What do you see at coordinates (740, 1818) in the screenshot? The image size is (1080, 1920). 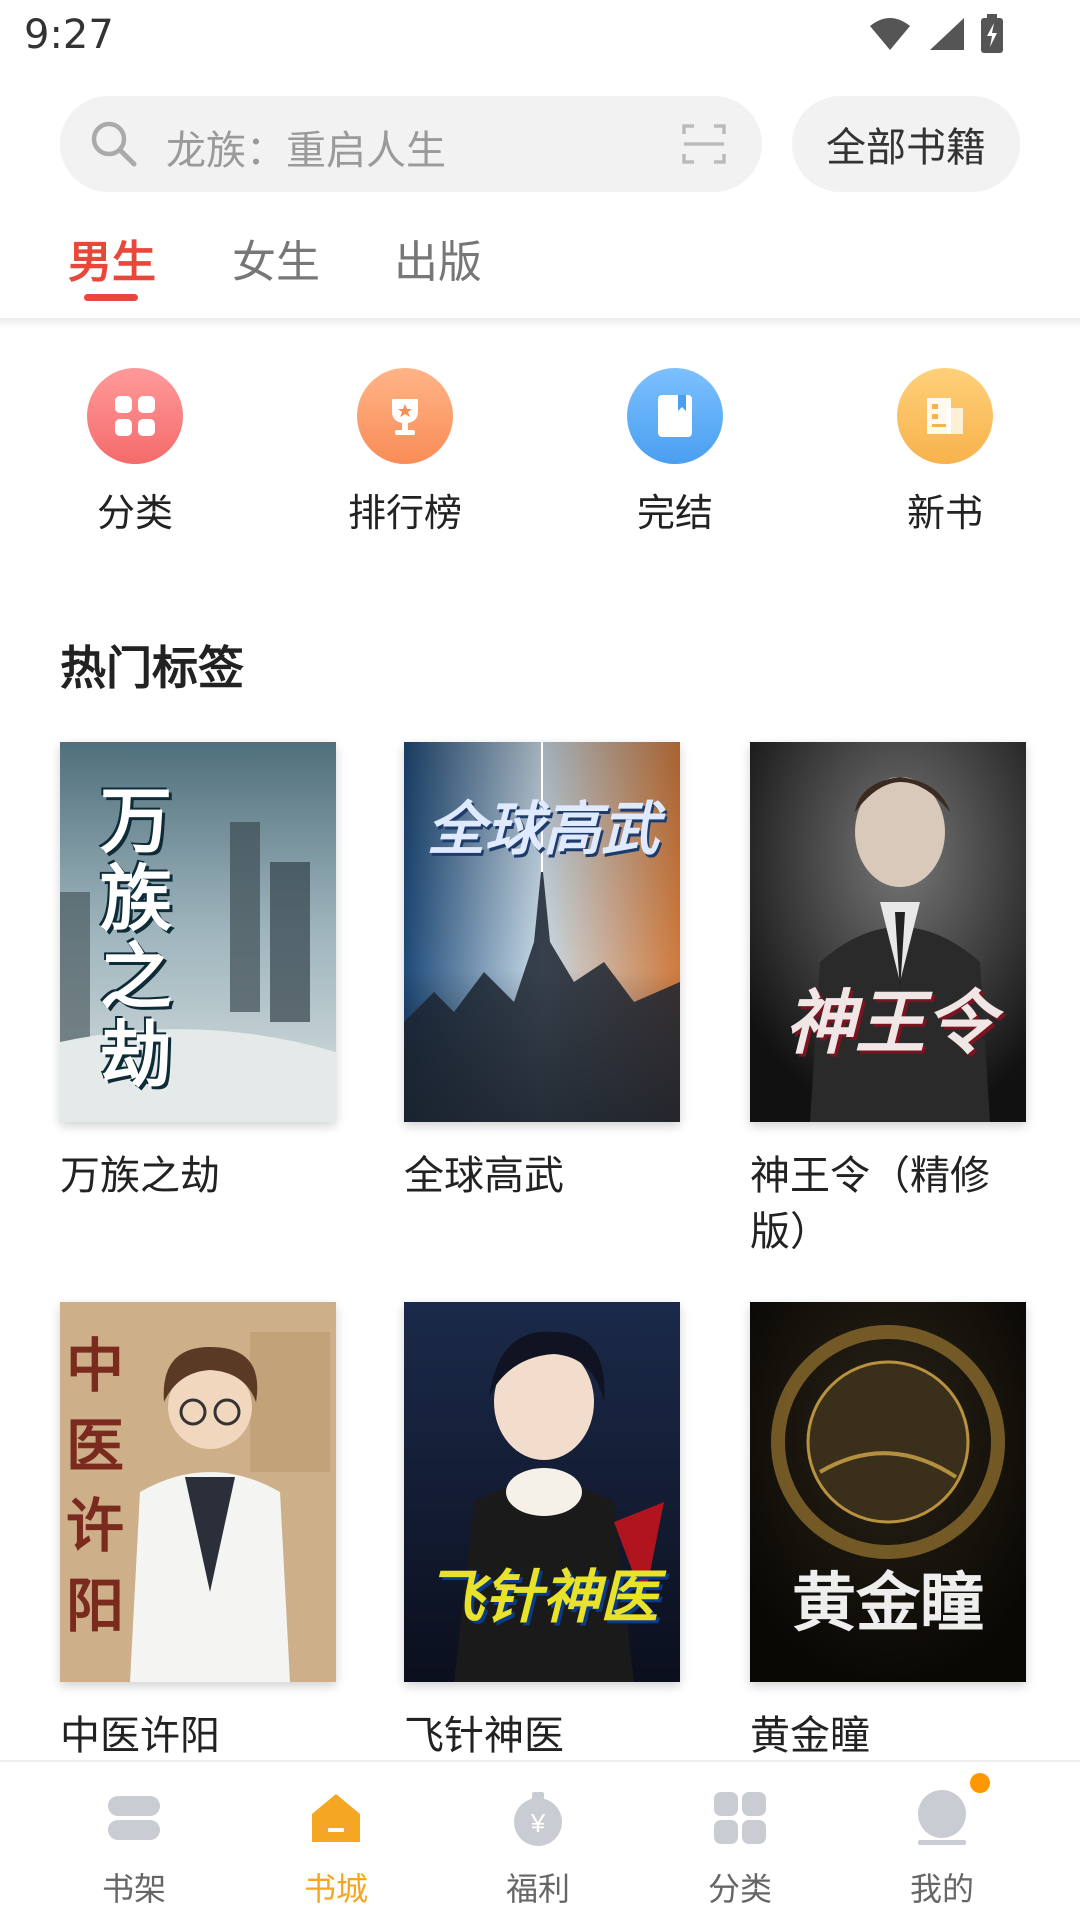 I see `category-icon` at bounding box center [740, 1818].